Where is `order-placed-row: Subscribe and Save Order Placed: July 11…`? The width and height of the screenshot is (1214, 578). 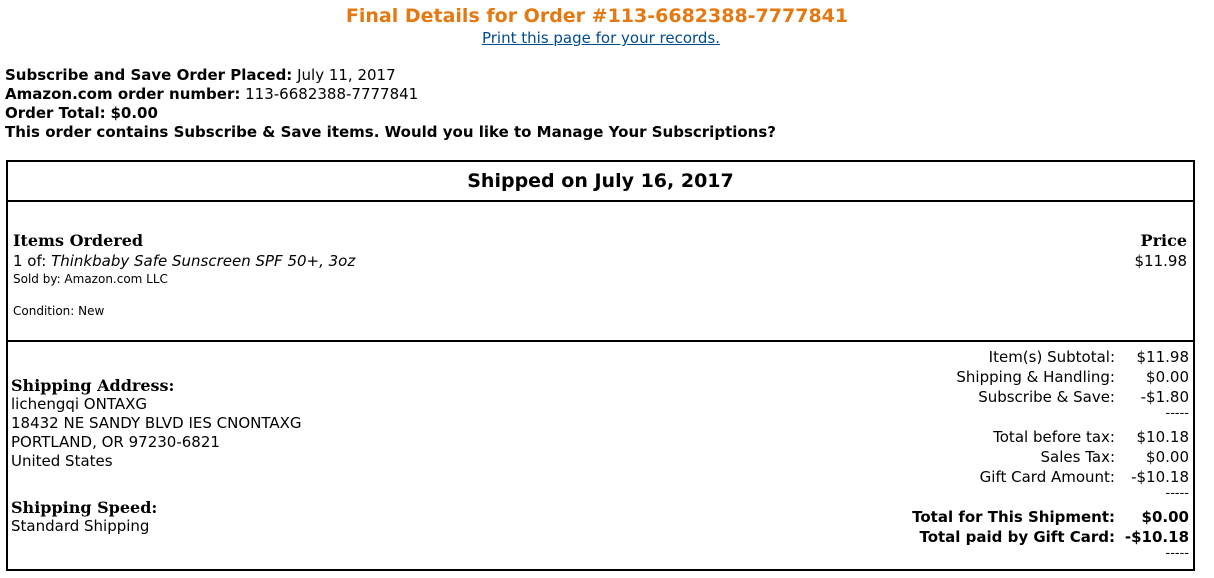 order-placed-row: Subscribe and Save Order Placed: July 11… is located at coordinates (390, 75).